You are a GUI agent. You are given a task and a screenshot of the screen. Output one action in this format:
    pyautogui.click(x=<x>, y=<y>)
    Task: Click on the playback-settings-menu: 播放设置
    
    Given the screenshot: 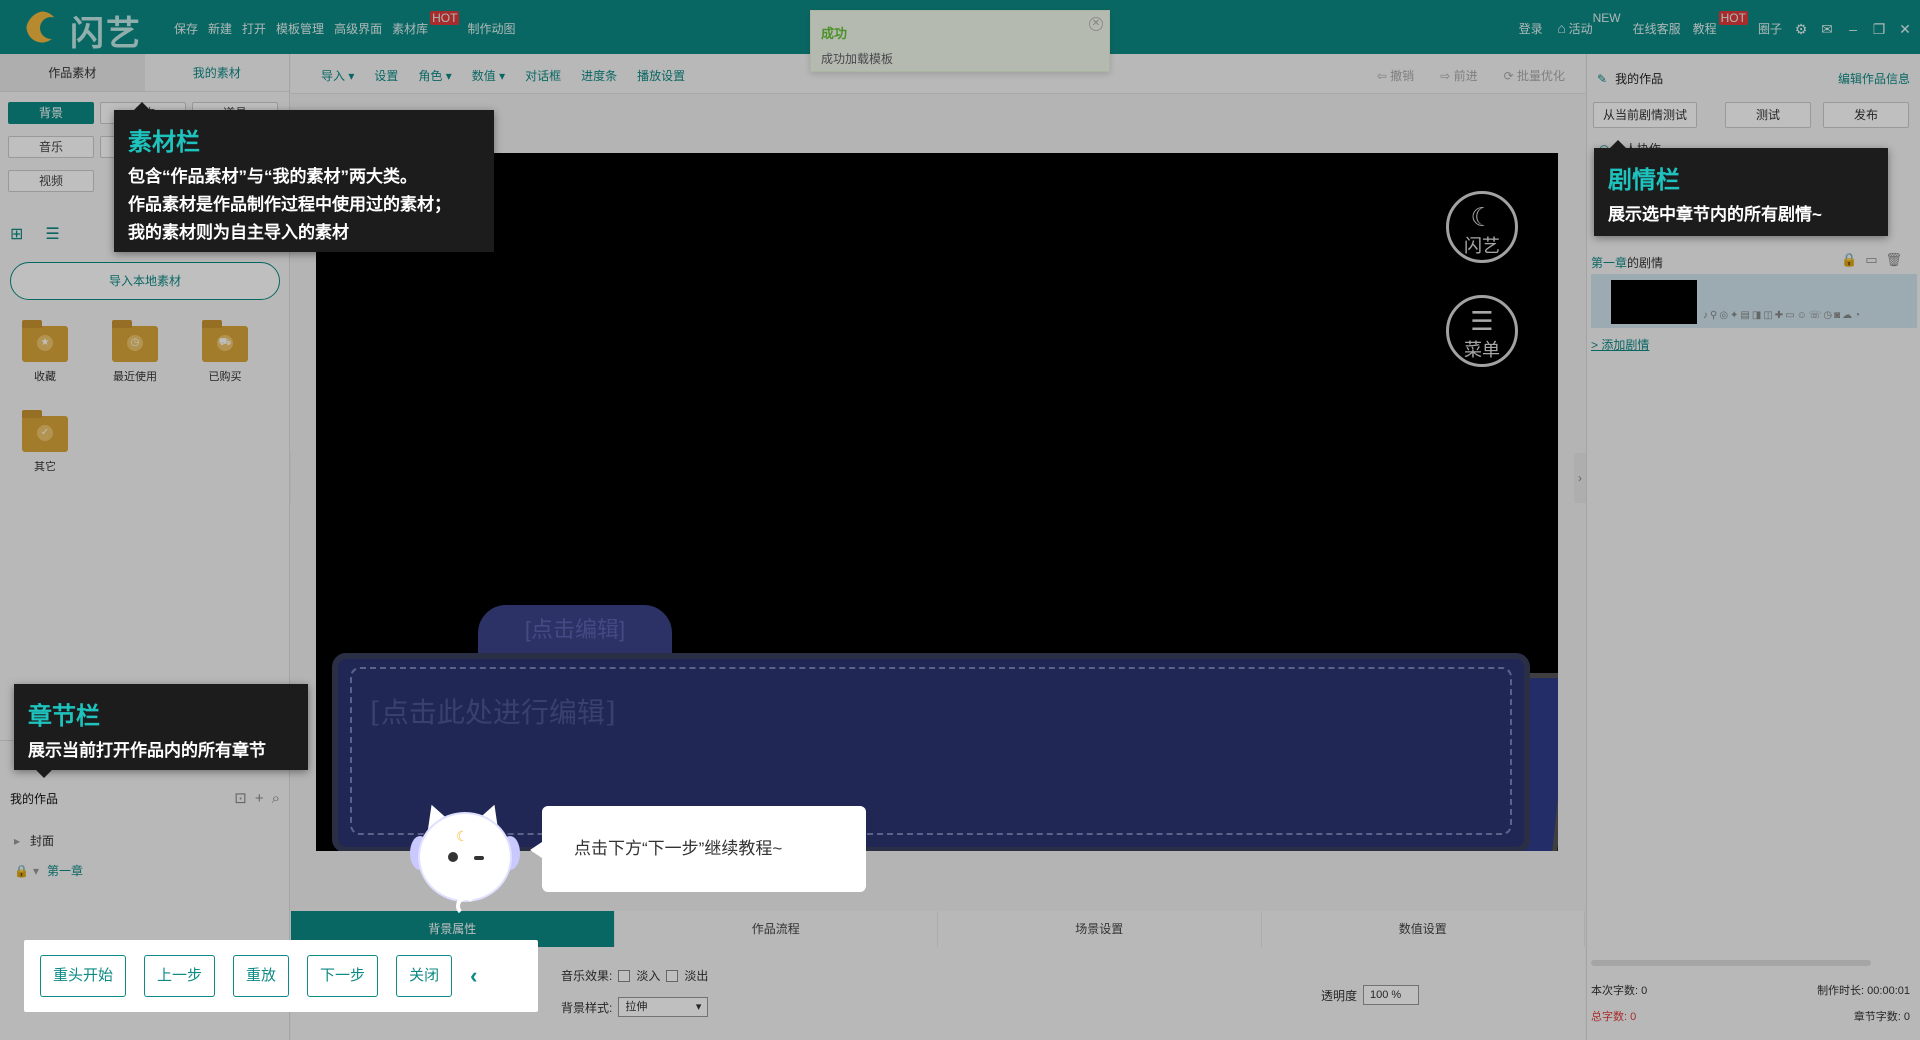 What is the action you would take?
    pyautogui.click(x=661, y=75)
    